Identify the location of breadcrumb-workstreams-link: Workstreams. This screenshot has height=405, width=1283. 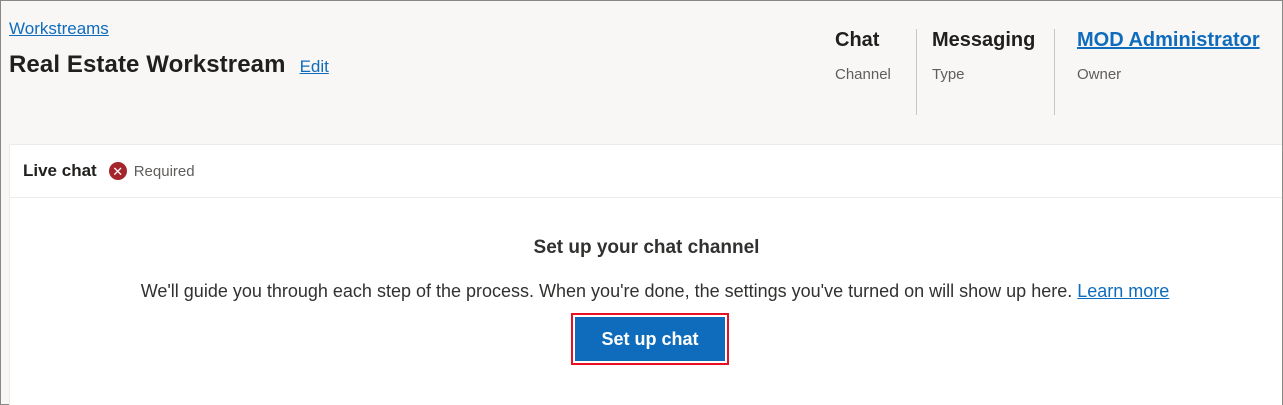
(59, 29).